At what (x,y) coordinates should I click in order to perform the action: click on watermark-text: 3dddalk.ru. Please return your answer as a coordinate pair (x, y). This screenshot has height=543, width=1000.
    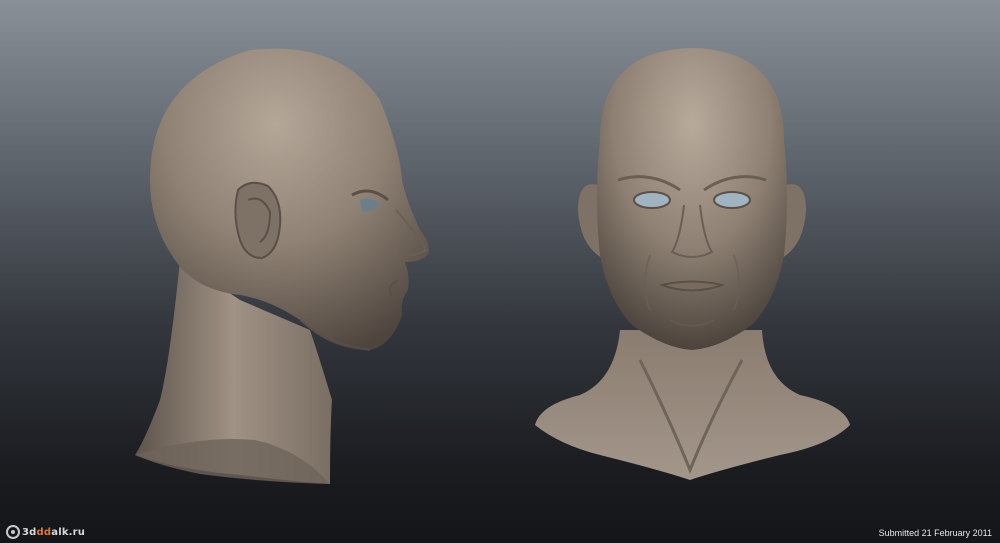
    Looking at the image, I should click on (54, 532).